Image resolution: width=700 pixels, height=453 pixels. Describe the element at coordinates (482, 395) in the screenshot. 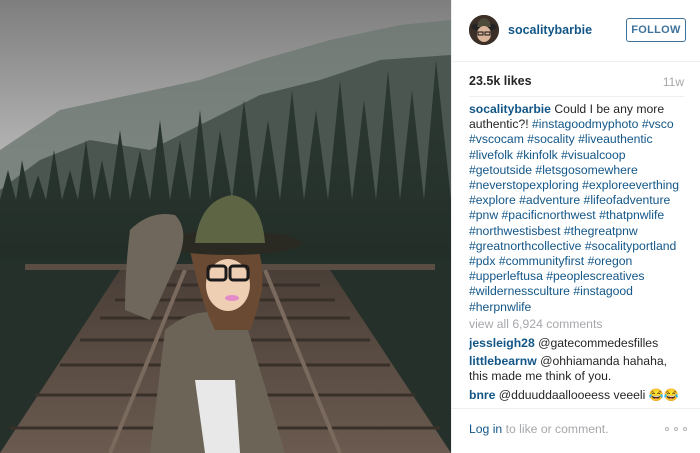

I see `comment-username: bnre` at that location.